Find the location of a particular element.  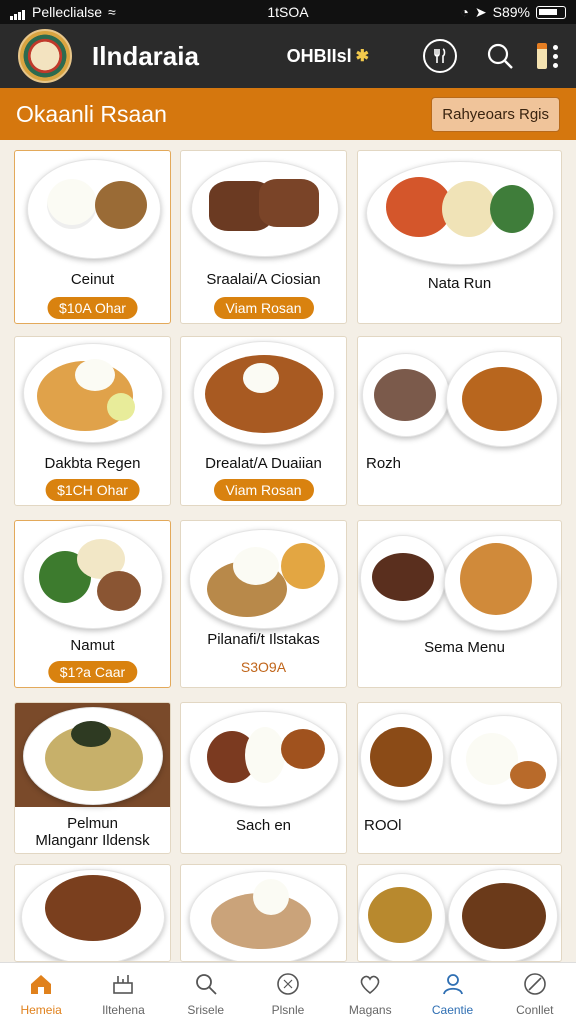

alarm-icon: ◔ is located at coordinates (464, 12).